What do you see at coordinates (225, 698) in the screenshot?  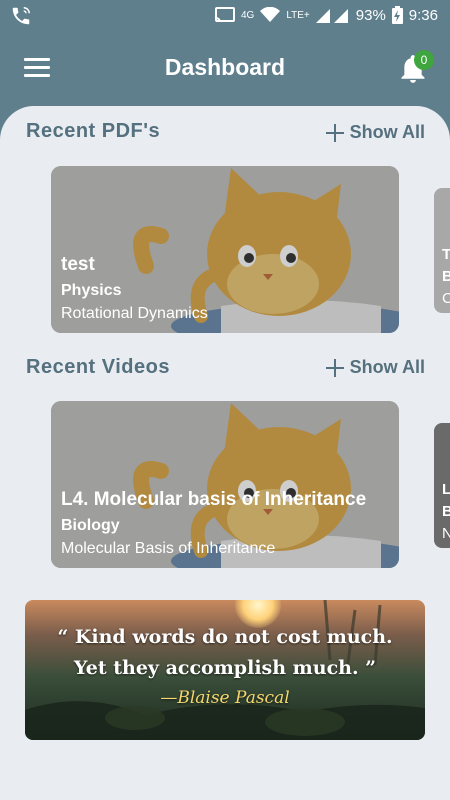 I see `quote-author: —Blaise Pascal` at bounding box center [225, 698].